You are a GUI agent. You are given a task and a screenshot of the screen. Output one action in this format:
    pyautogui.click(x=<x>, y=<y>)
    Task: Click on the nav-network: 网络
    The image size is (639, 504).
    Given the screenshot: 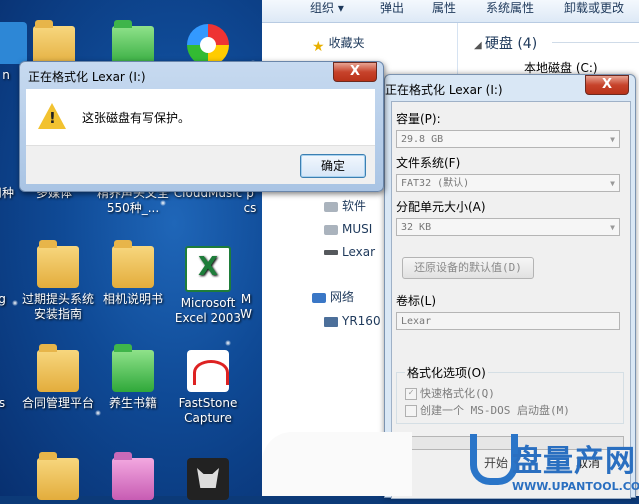 What is the action you would take?
    pyautogui.click(x=333, y=297)
    